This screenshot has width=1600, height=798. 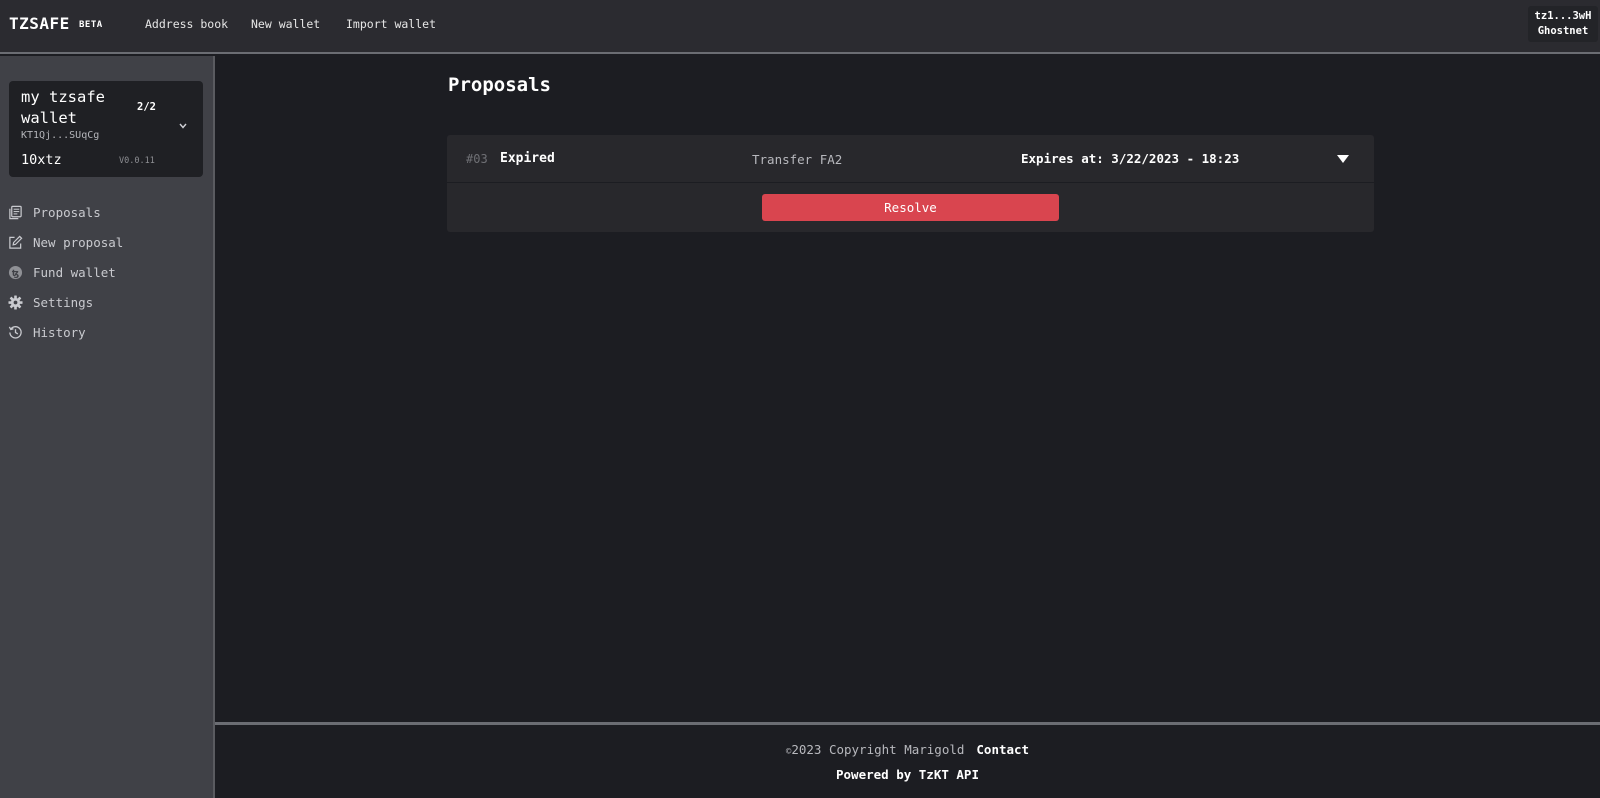 What do you see at coordinates (878, 749) in the screenshot?
I see `copyright-text: 2023 Copyright Marigold` at bounding box center [878, 749].